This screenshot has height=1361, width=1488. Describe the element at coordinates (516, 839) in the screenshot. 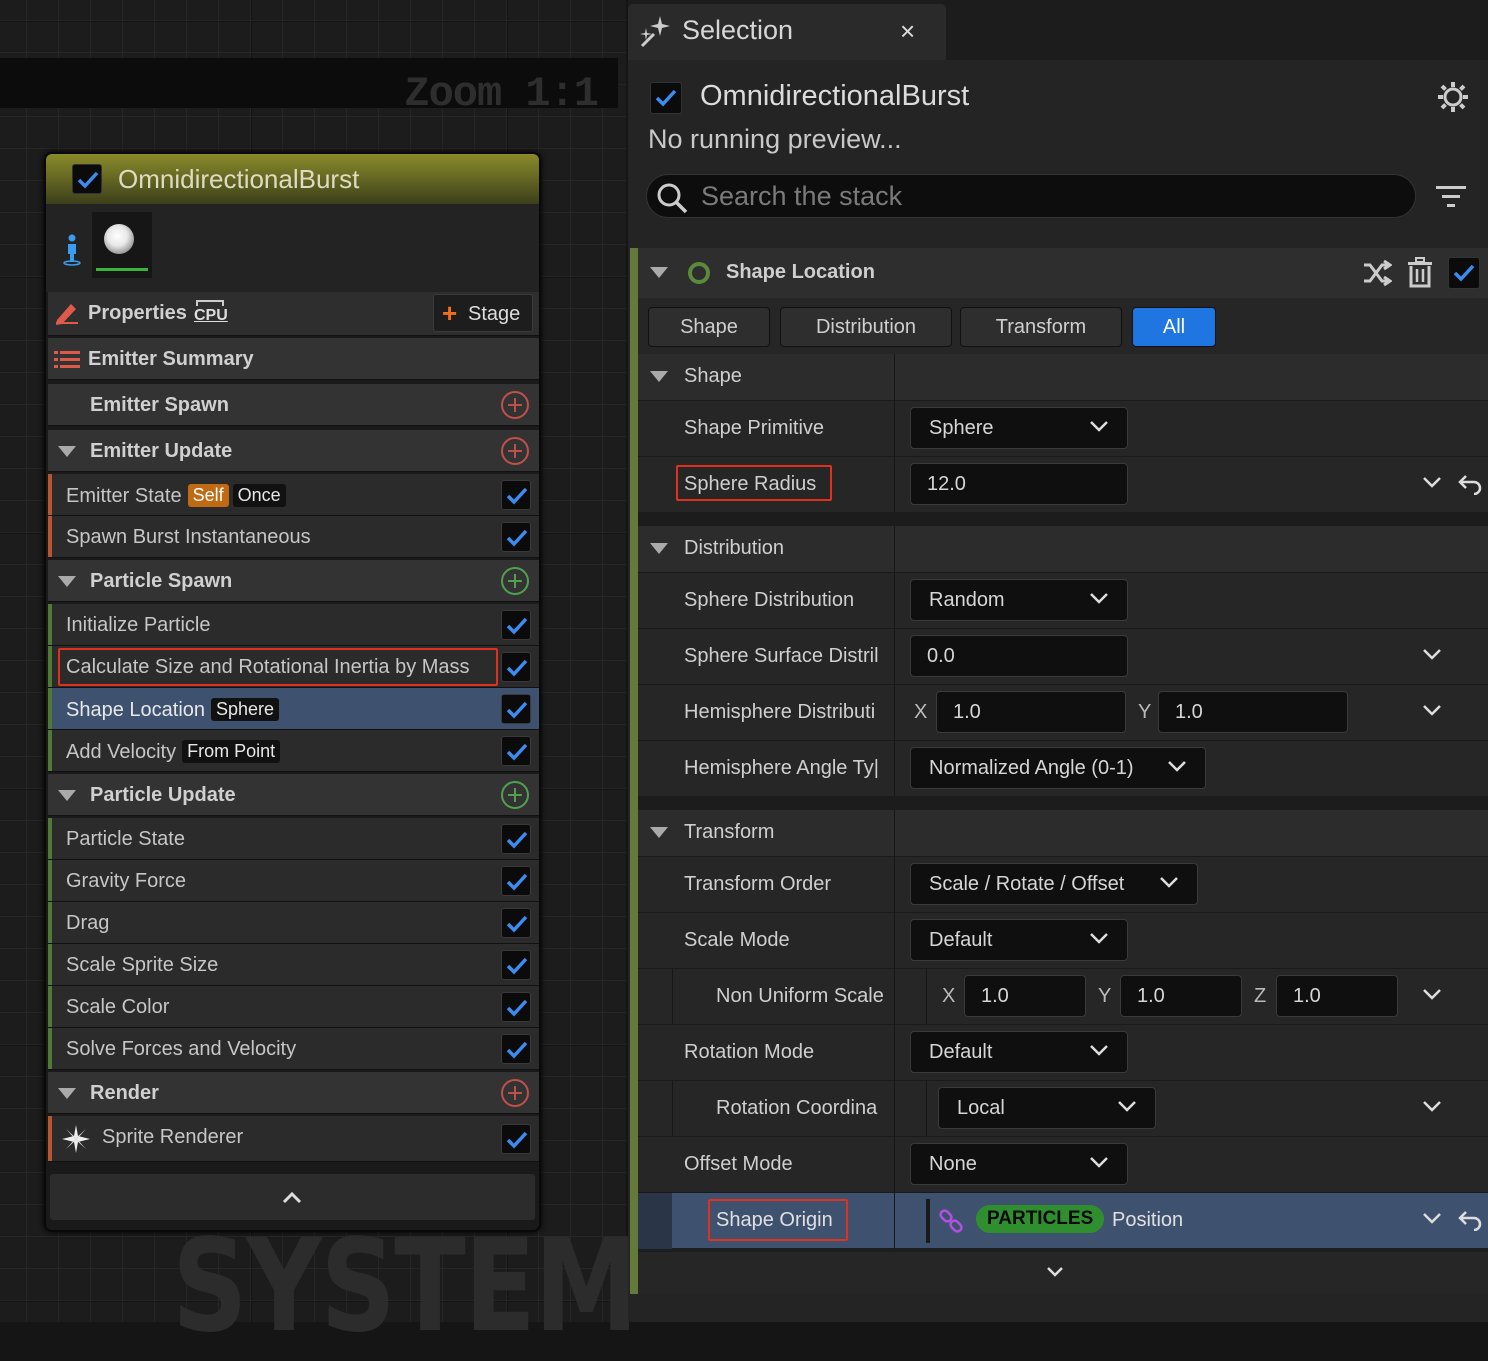

I see `particle-state-checkbox` at that location.